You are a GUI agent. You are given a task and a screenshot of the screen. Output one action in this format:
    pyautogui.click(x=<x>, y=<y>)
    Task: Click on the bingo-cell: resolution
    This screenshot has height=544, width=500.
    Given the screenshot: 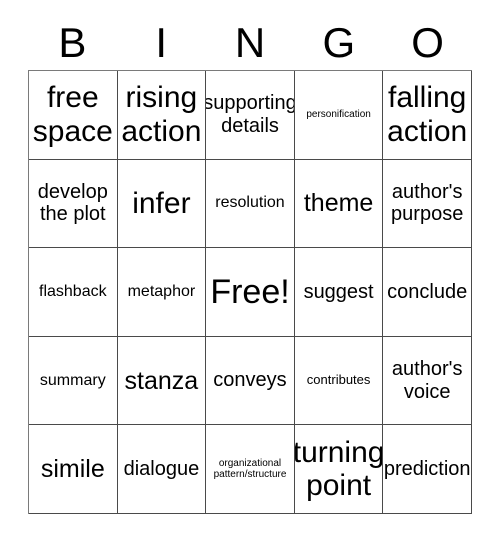 What is the action you would take?
    pyautogui.click(x=250, y=204)
    